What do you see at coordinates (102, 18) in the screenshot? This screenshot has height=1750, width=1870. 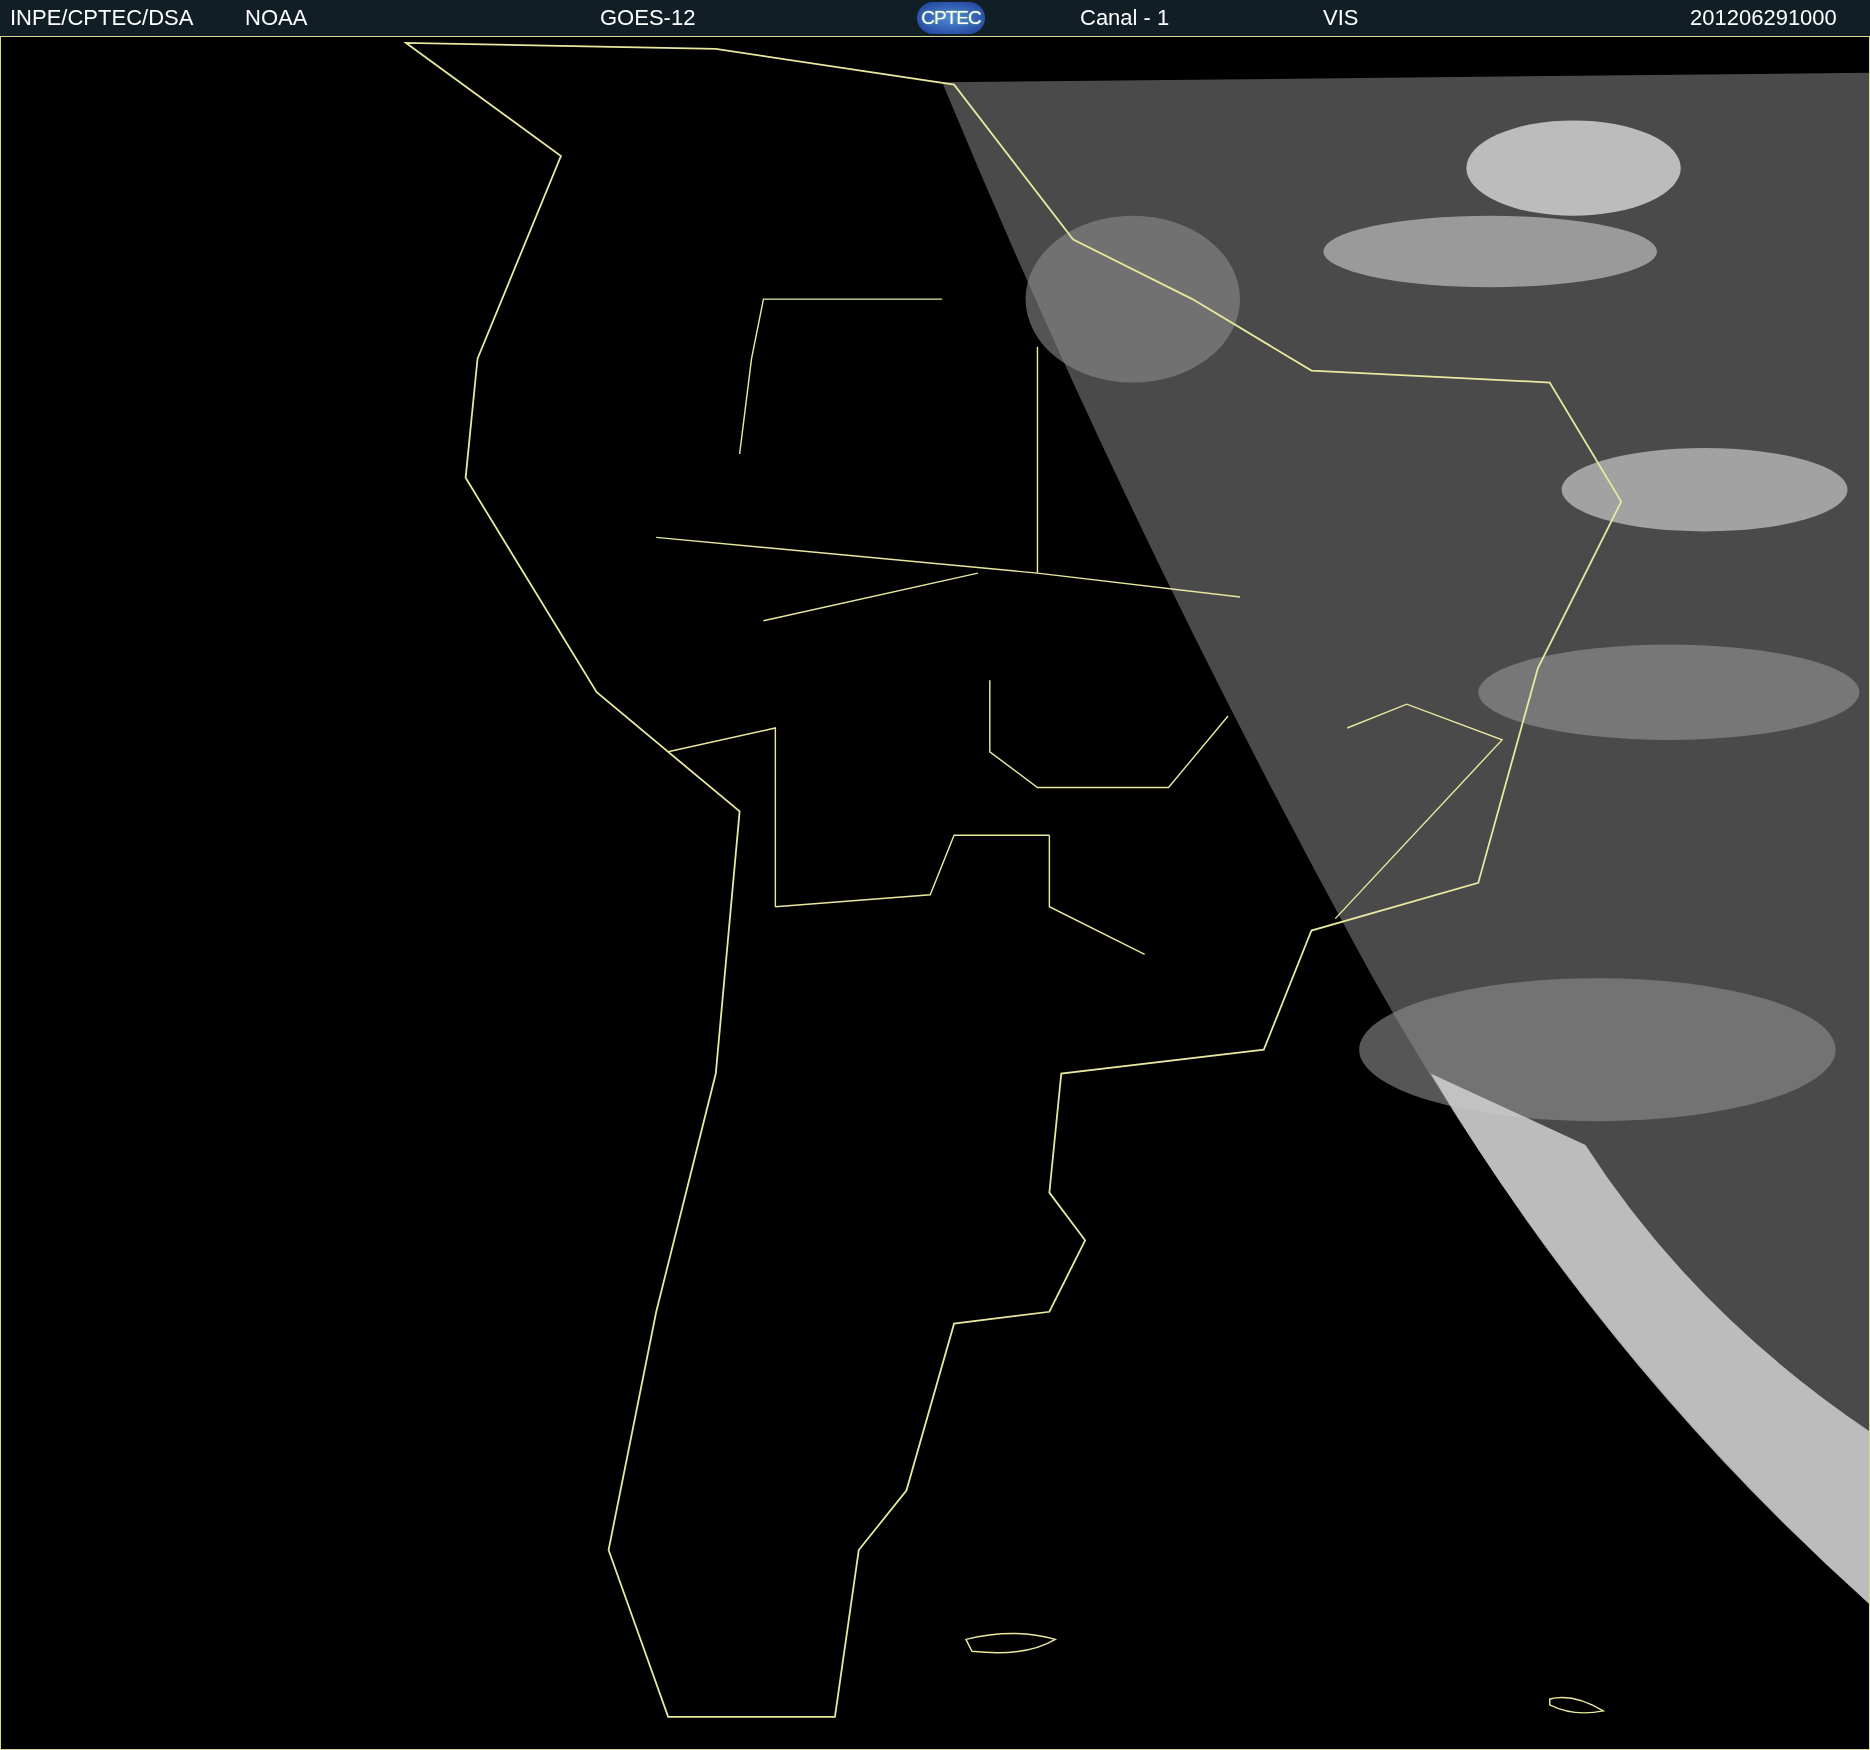 I see `header-label: INPE/CPTEC/DSA` at bounding box center [102, 18].